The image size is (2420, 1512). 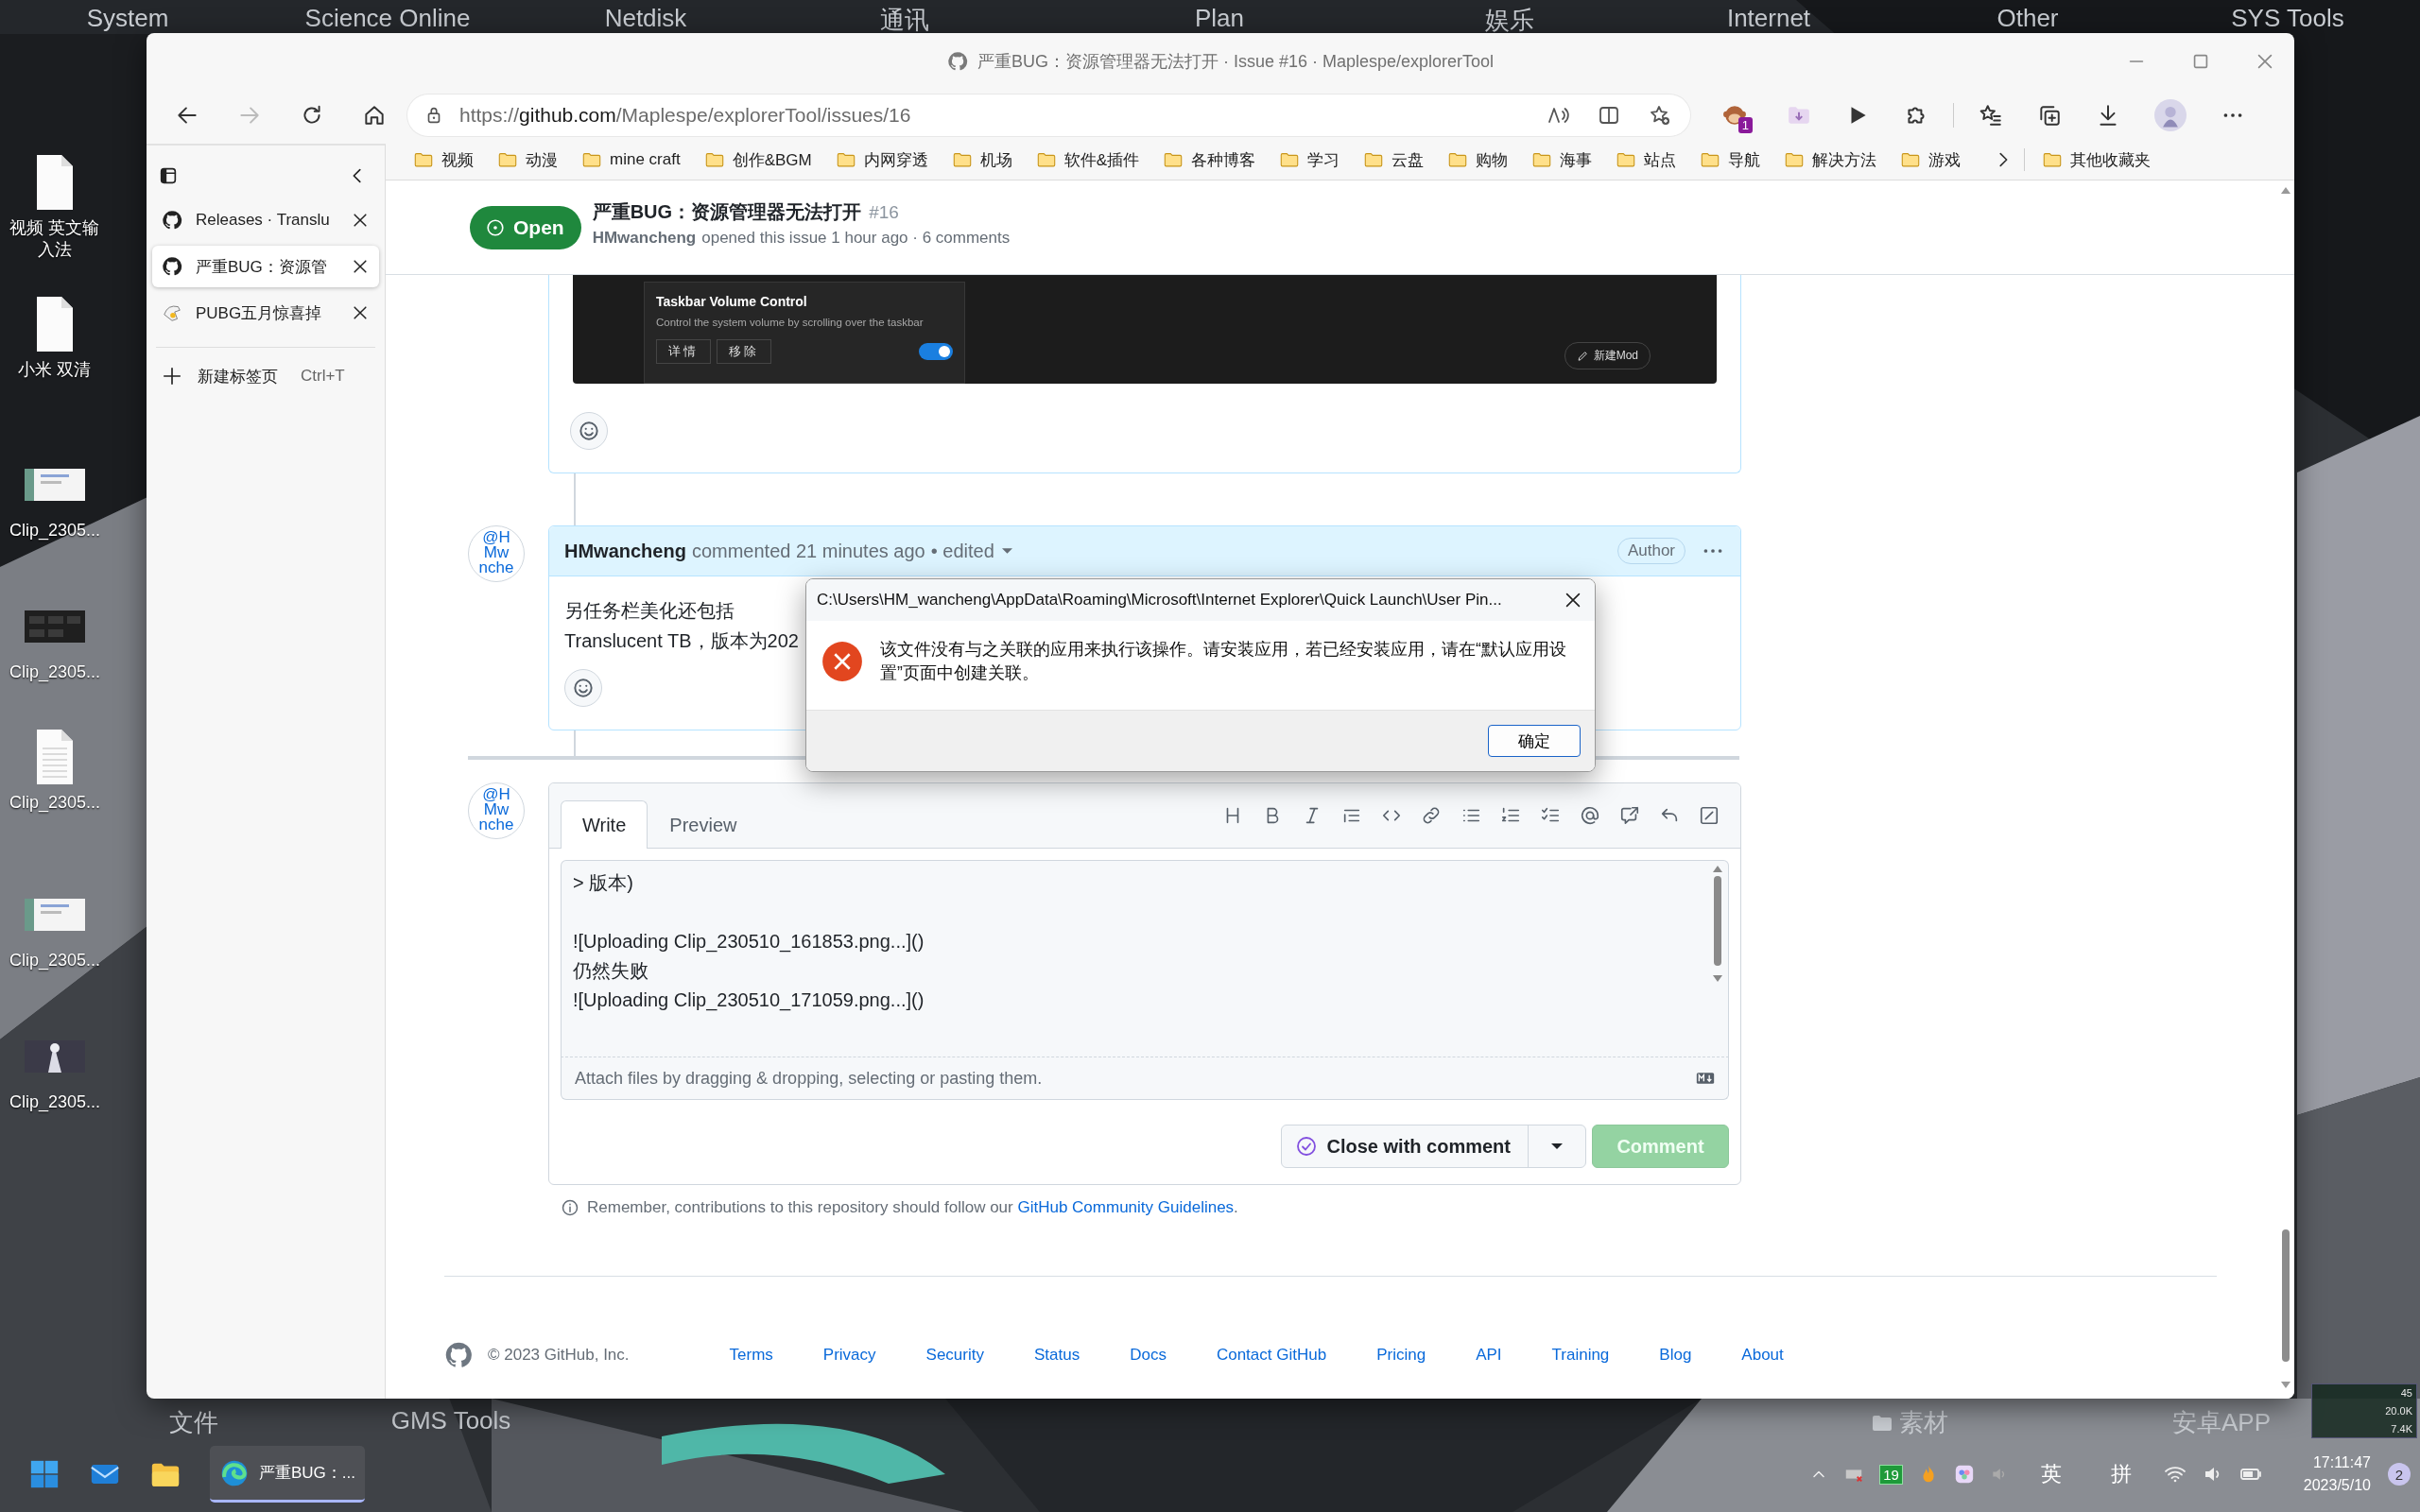 I want to click on comment-meta: commented 21 minutes ago, so click(x=808, y=551).